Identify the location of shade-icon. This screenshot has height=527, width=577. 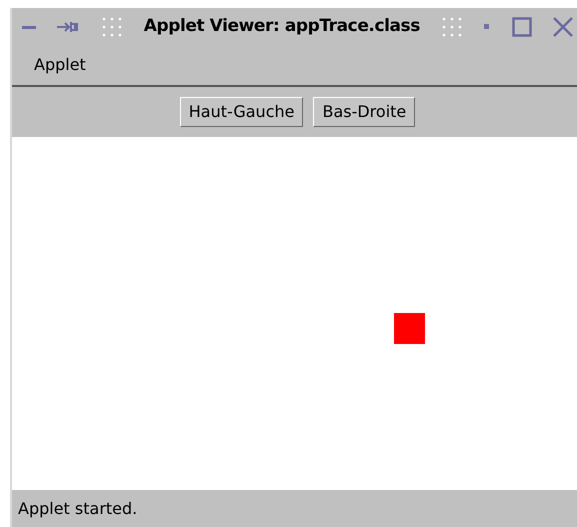
(487, 27).